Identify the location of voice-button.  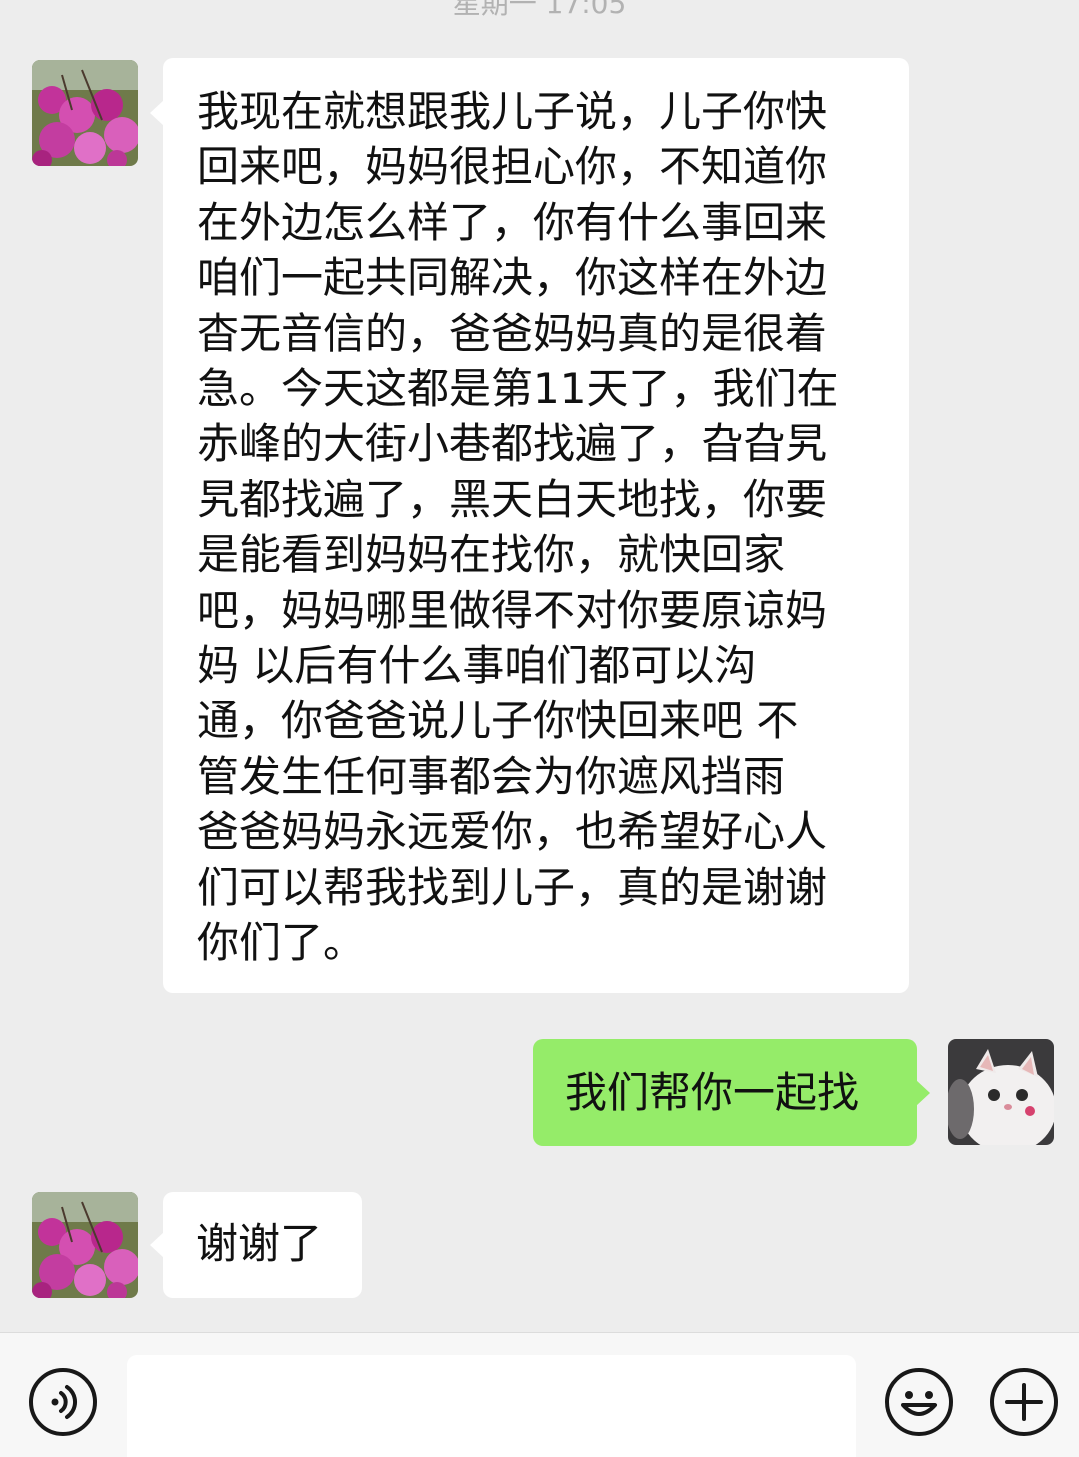
(63, 1402).